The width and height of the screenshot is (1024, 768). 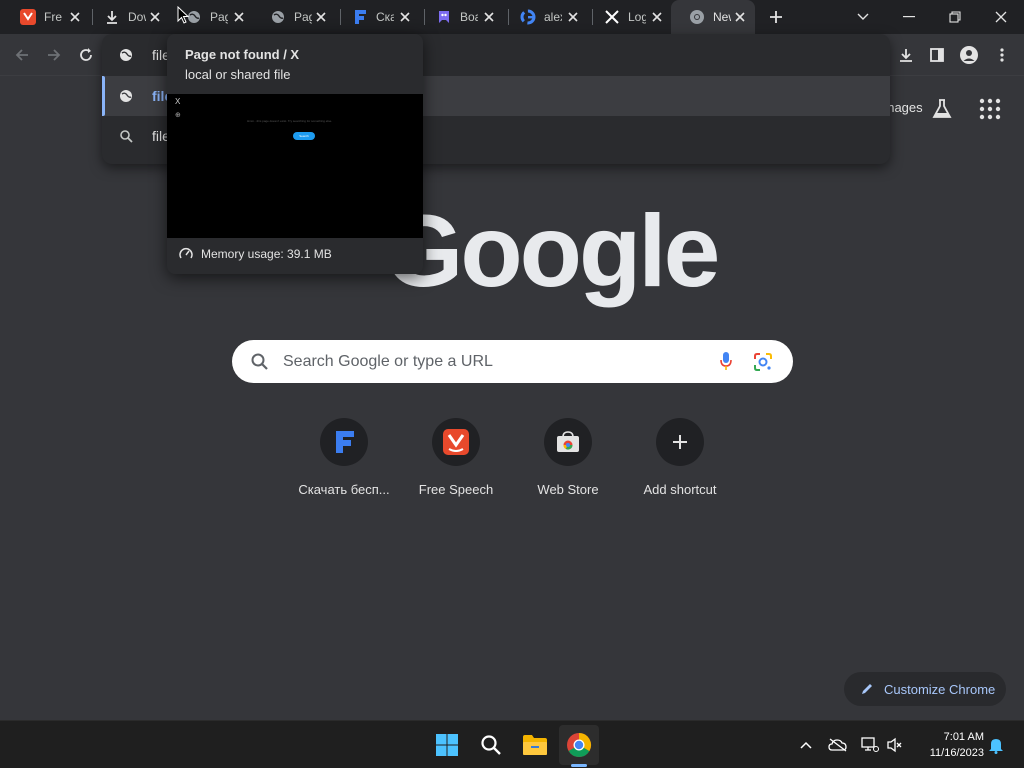 I want to click on tab-free-speech: Free Speech, so click(x=46, y=17).